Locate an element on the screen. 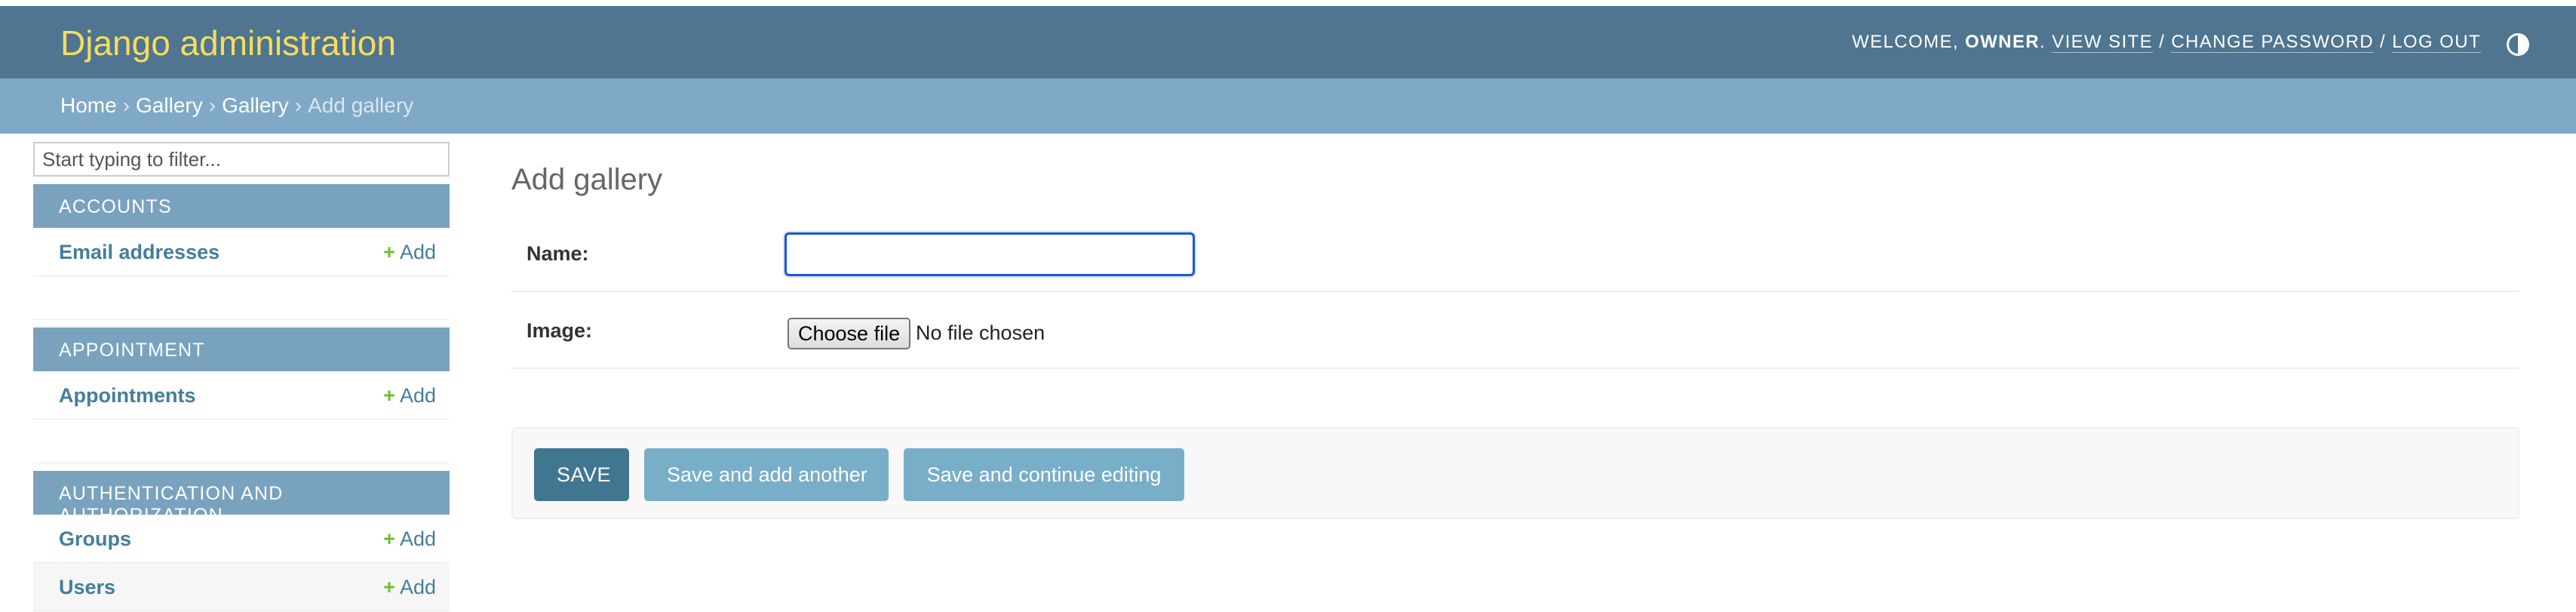  sidebar-item-users: Users + Add is located at coordinates (241, 587).